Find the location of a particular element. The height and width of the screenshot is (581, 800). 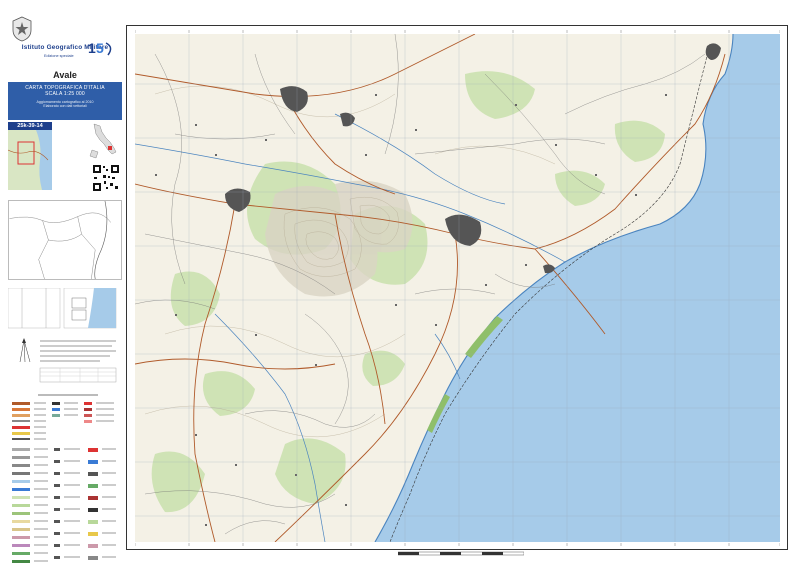

series-line2: SCALA 1:25 000 is located at coordinates (65, 94).